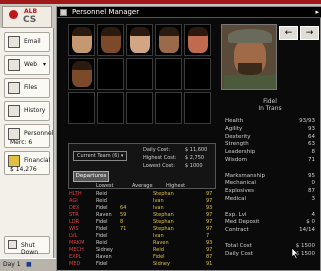 The height and width of the screenshot is (271, 321). Describe the element at coordinates (63, 12) in the screenshot. I see `window-close-button` at that location.